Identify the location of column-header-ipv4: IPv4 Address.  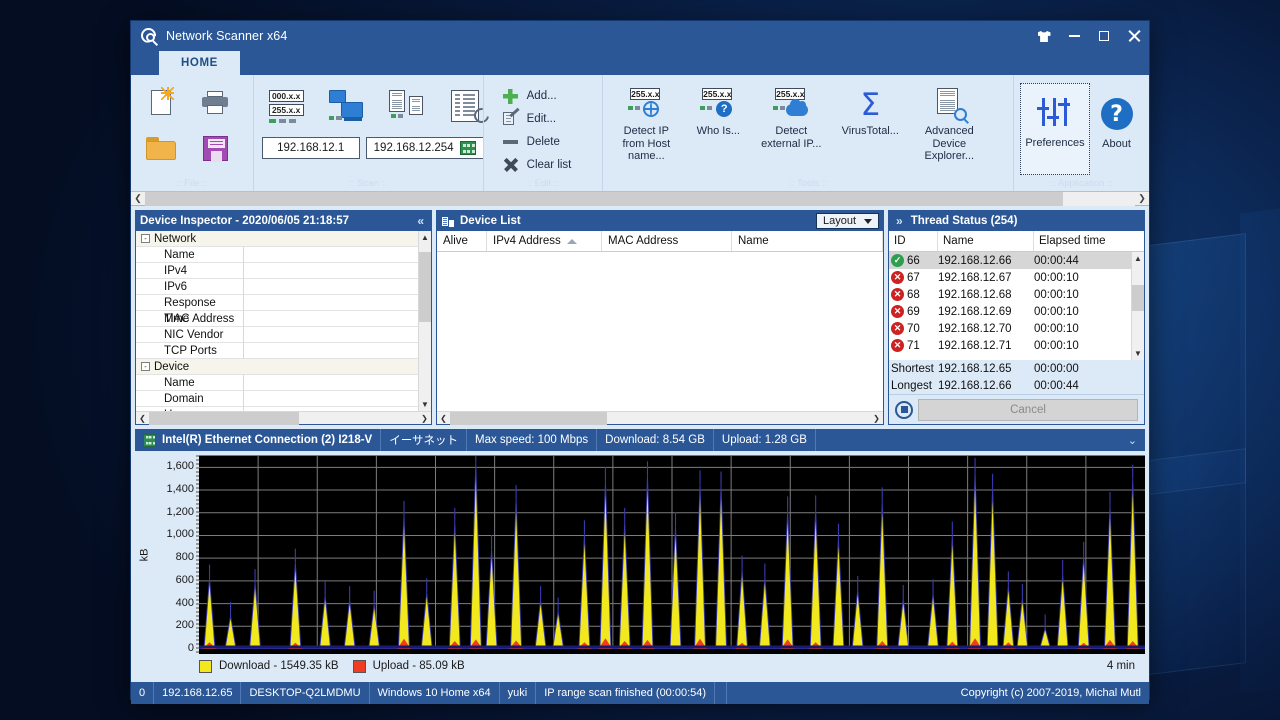
(544, 241).